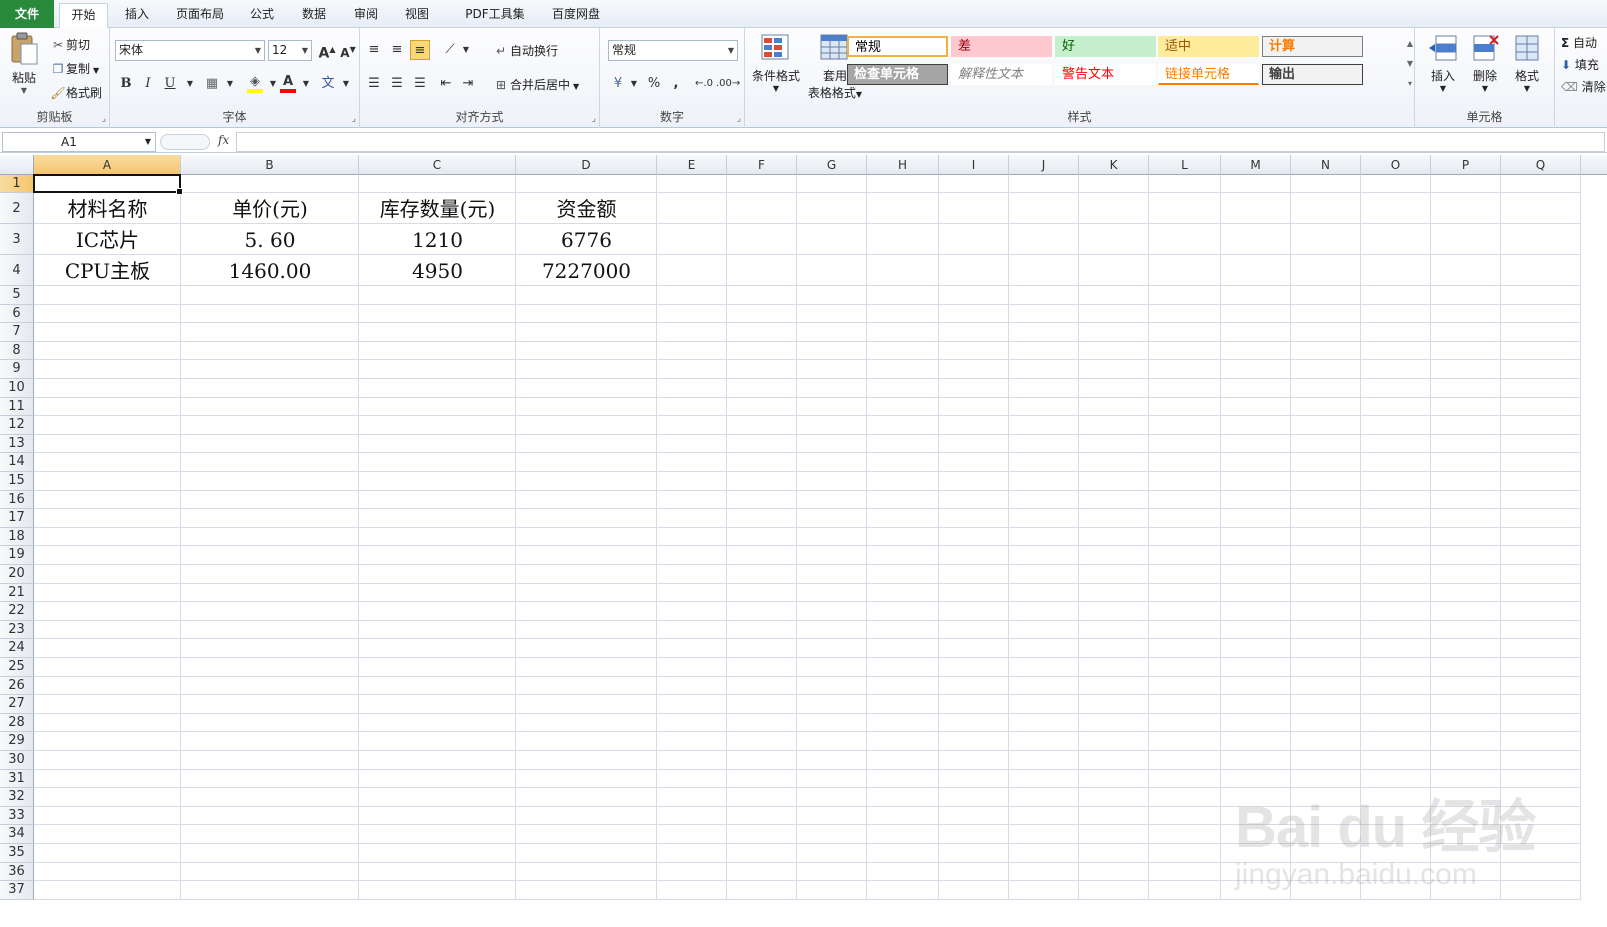  I want to click on row-header-29: 29, so click(17, 741).